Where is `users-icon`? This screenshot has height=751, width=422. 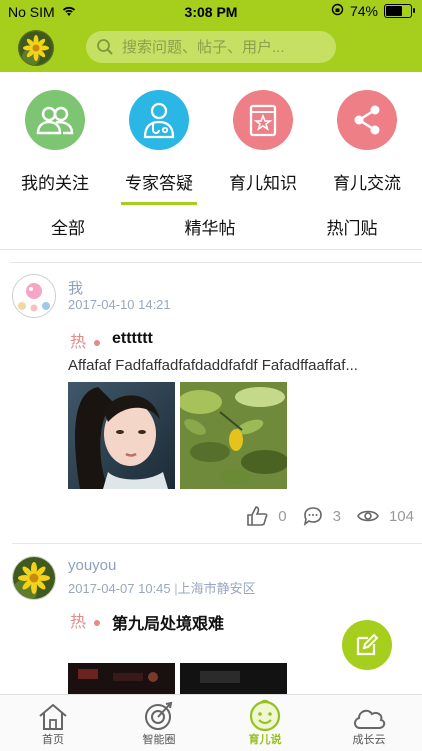
users-icon is located at coordinates (55, 120).